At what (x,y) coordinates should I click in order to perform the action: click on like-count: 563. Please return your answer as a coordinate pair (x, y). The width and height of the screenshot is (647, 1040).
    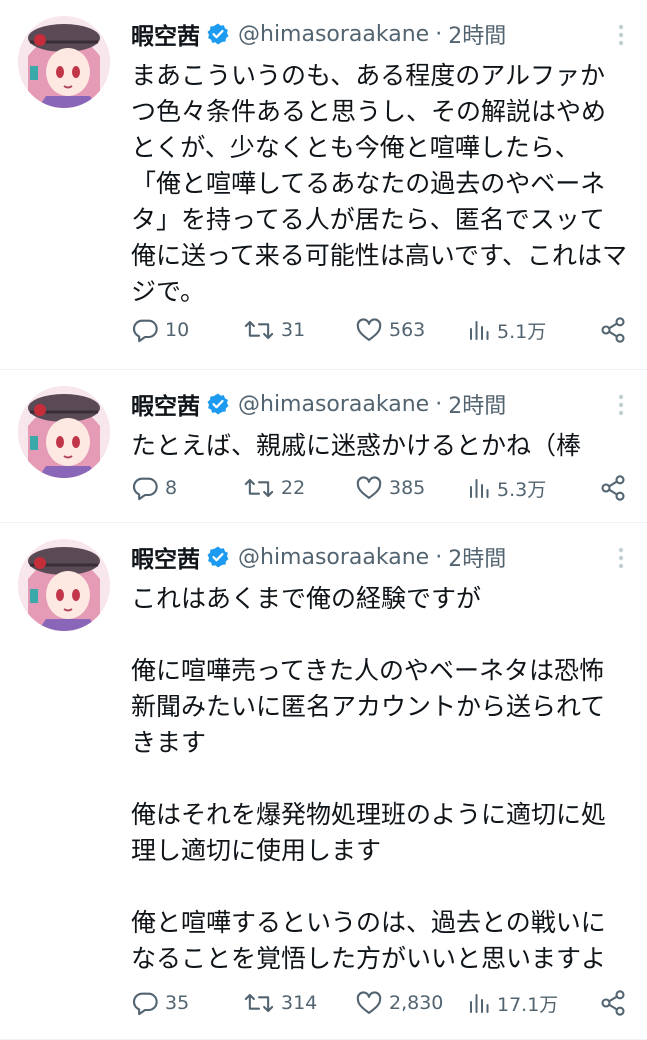
    Looking at the image, I should click on (407, 330).